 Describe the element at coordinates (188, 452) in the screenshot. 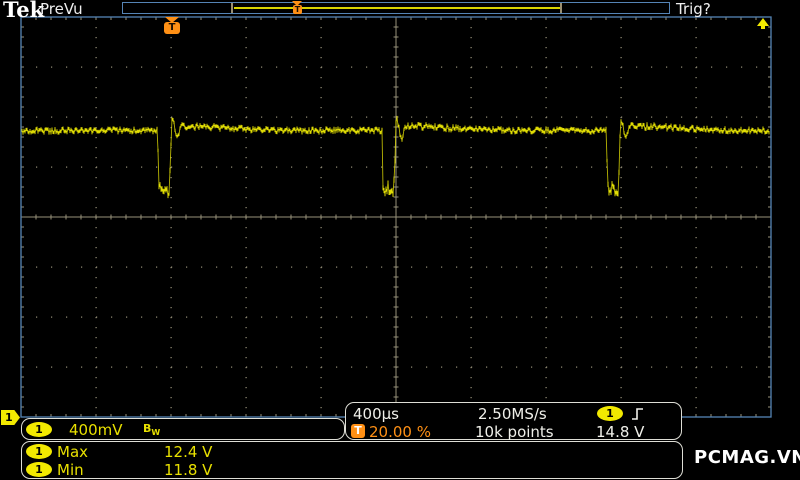

I see `measurement-value: 12.4 V` at that location.